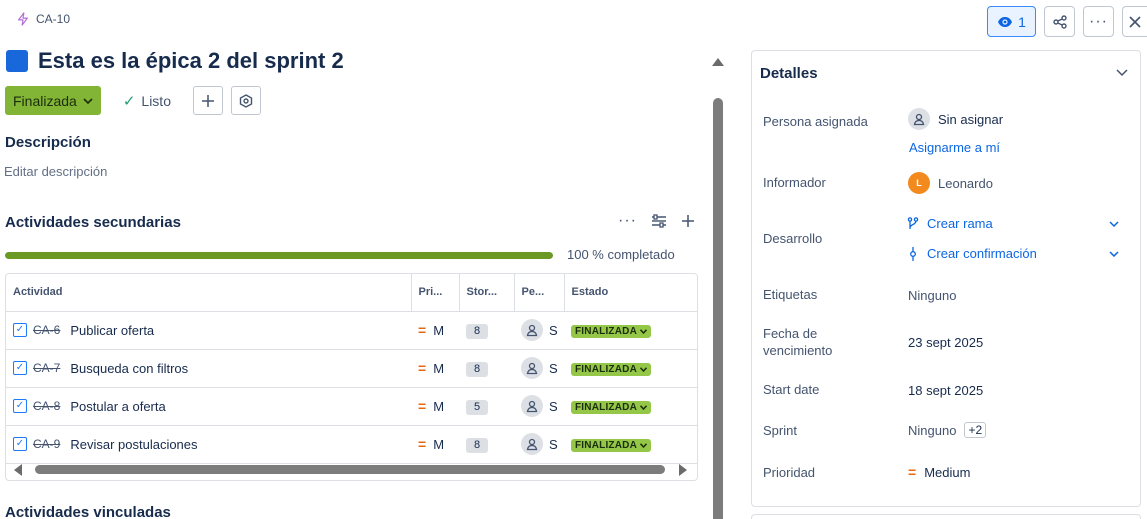 The height and width of the screenshot is (519, 1147). I want to click on table-header-row: Actividad Pri... Stor... Pe... Estado, so click(351, 293).